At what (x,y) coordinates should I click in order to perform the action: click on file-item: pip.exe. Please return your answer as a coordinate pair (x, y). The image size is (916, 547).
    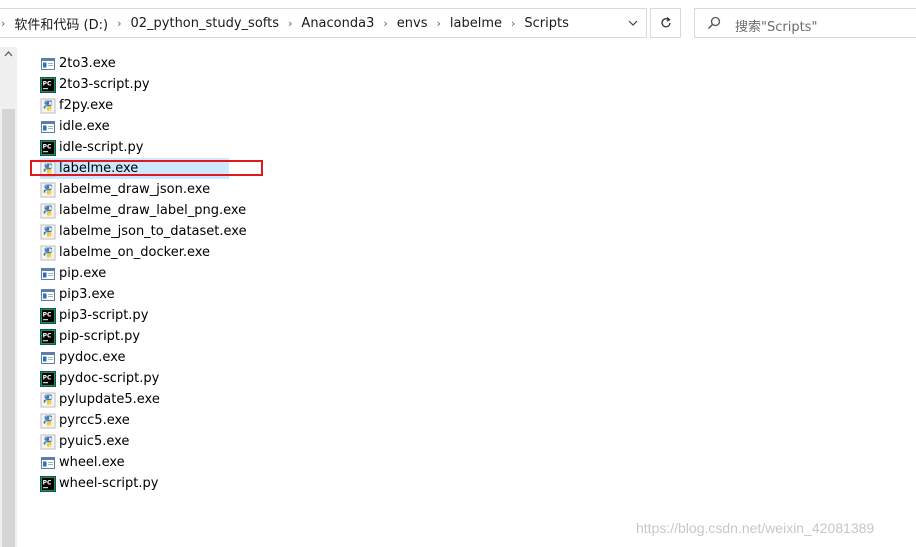
    Looking at the image, I should click on (73, 273).